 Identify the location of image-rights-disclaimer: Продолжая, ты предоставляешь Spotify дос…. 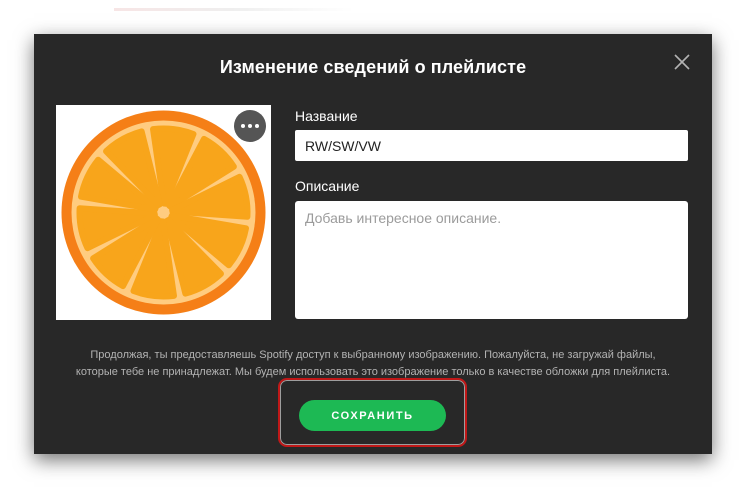
(373, 364).